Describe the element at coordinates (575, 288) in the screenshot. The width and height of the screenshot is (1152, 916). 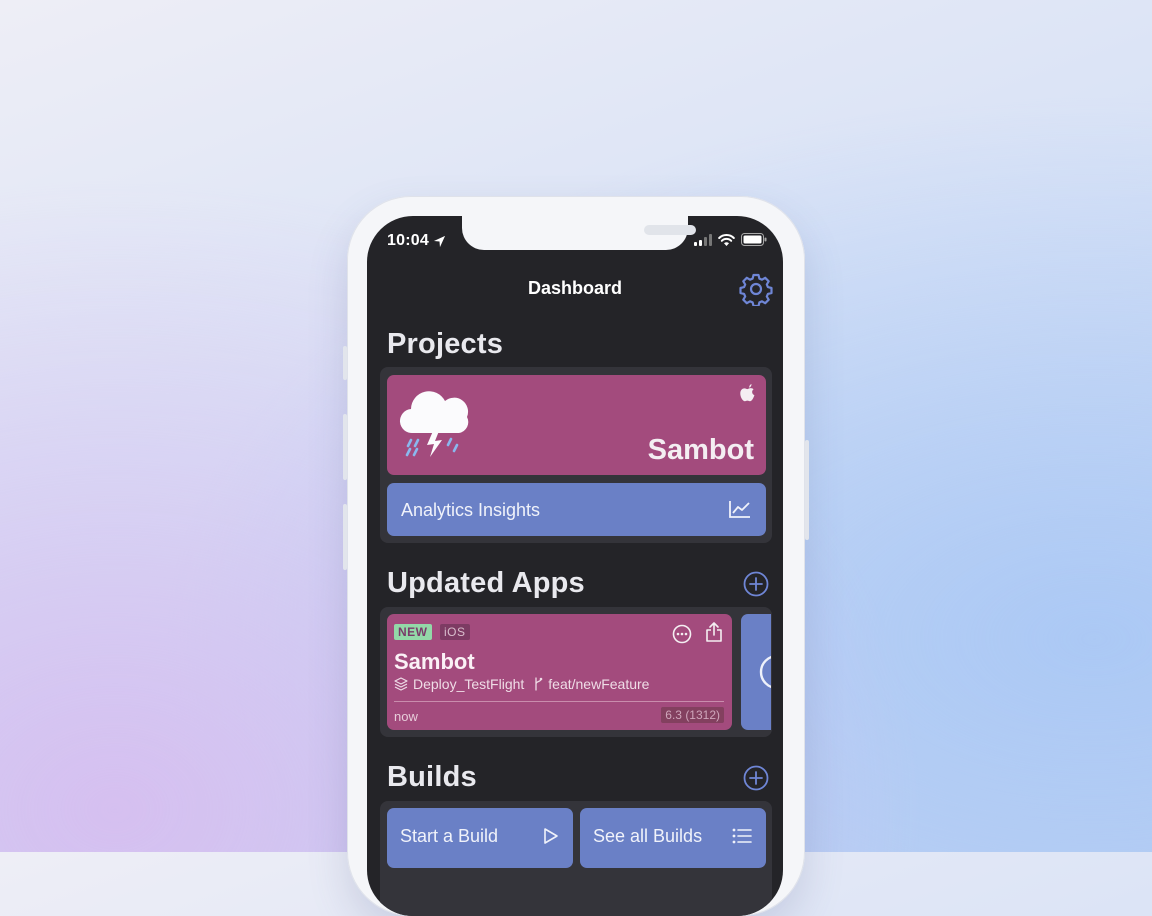
I see `page-title: Dashboard` at that location.